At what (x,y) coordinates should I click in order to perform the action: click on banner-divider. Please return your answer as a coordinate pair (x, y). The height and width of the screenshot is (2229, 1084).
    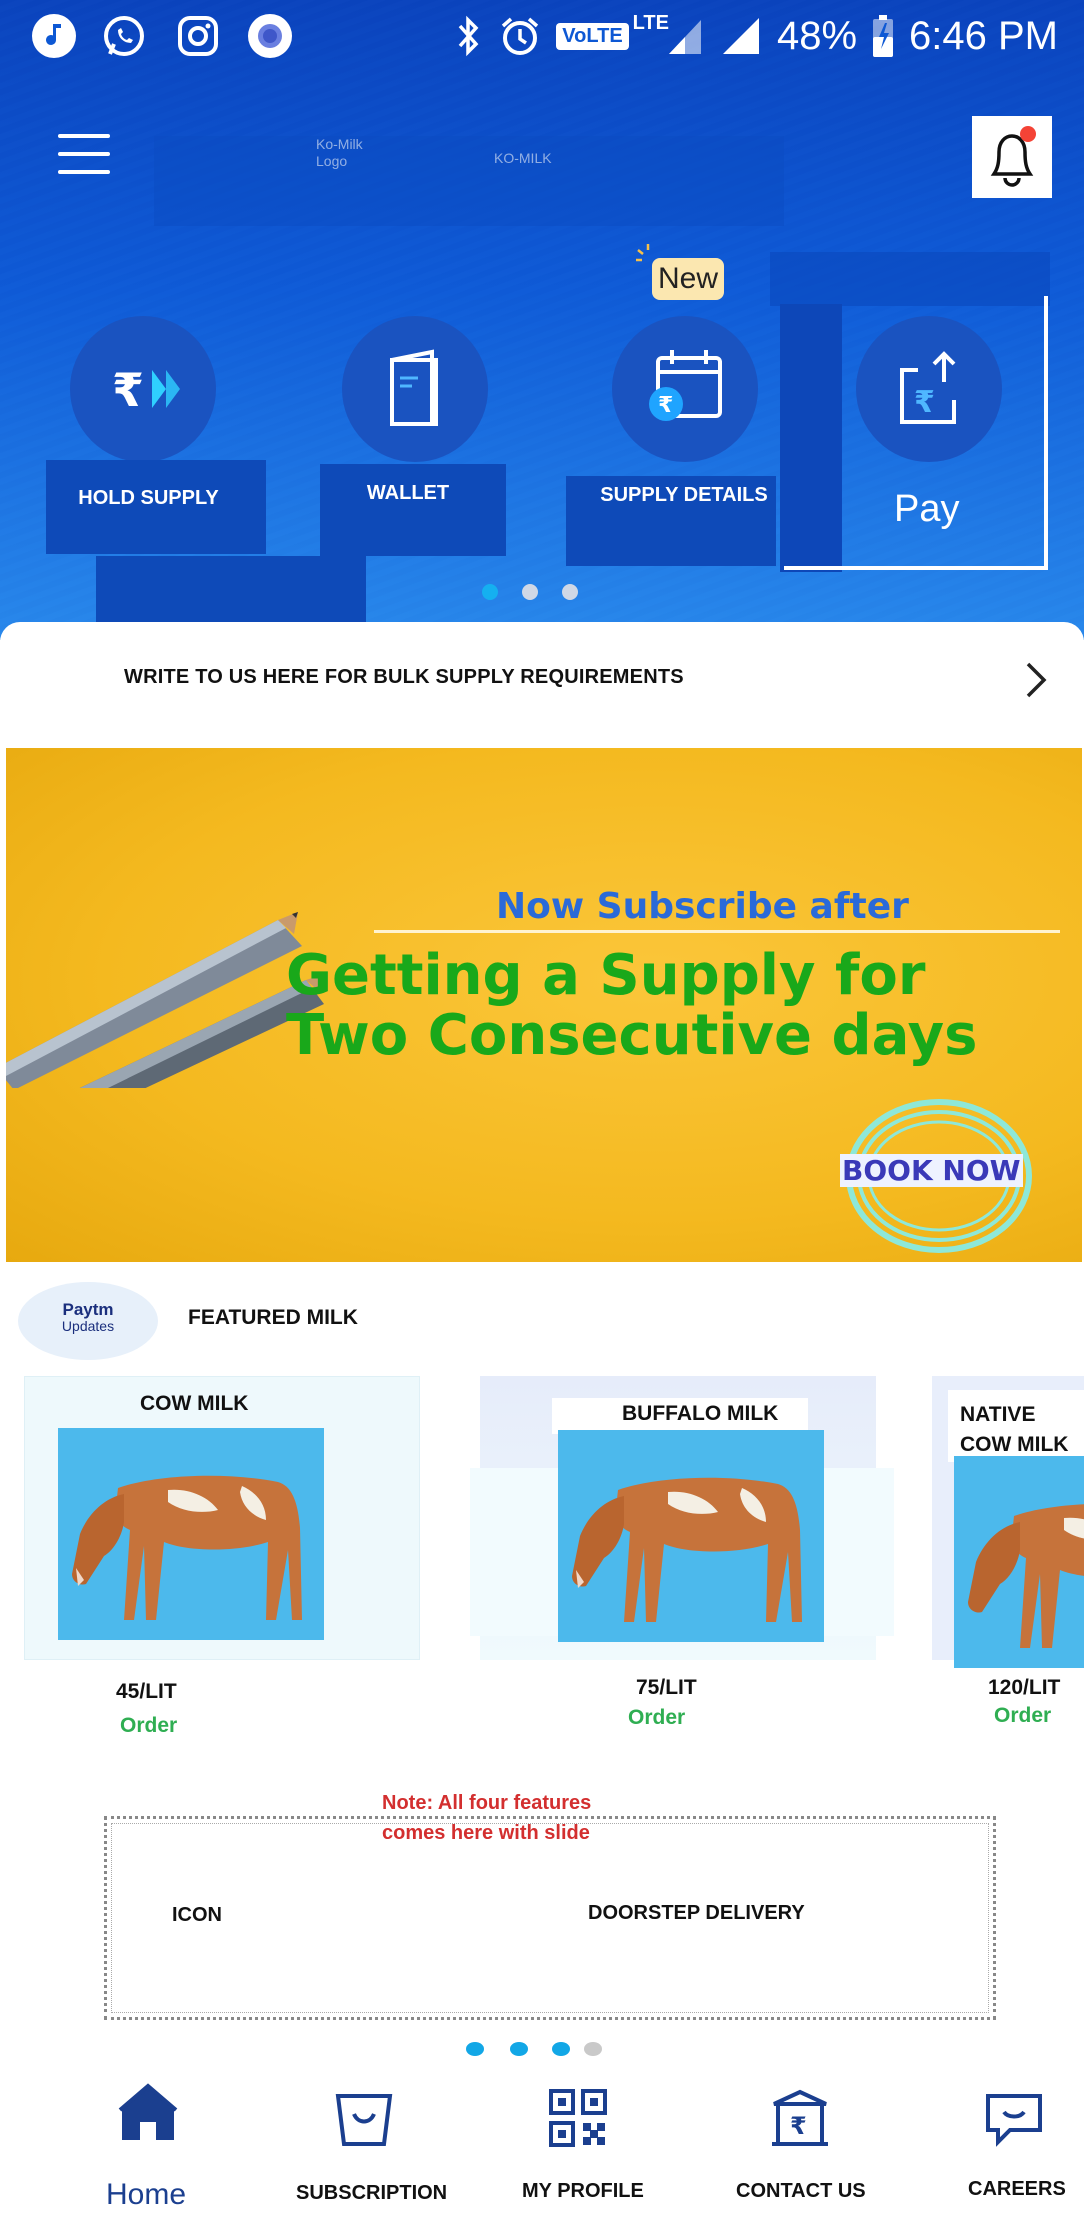
    Looking at the image, I should click on (717, 931).